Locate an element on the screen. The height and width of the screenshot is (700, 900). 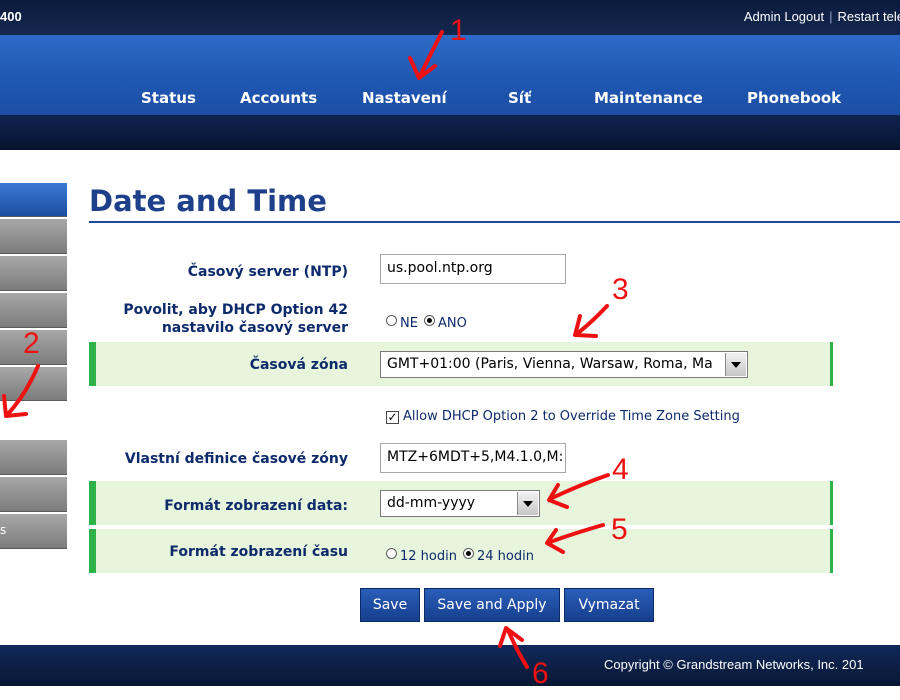
dhcp42-label-line1: Povolit, aby DHCP Option 42 is located at coordinates (235, 310).